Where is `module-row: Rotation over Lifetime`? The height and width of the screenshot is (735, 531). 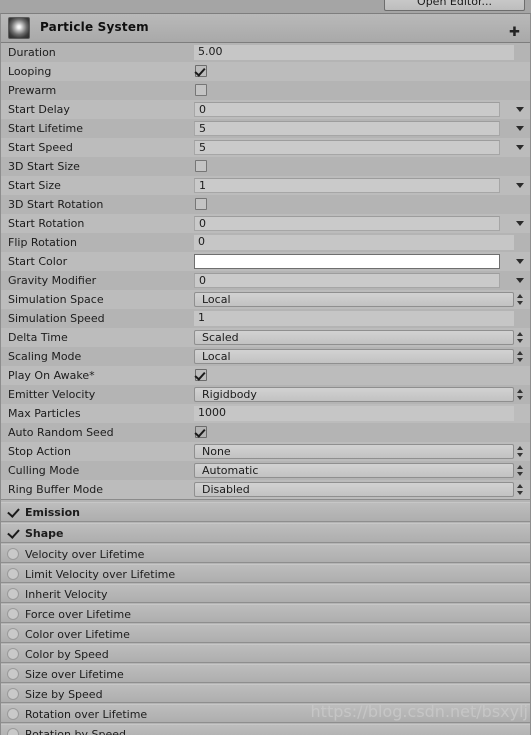 module-row: Rotation over Lifetime is located at coordinates (265, 713).